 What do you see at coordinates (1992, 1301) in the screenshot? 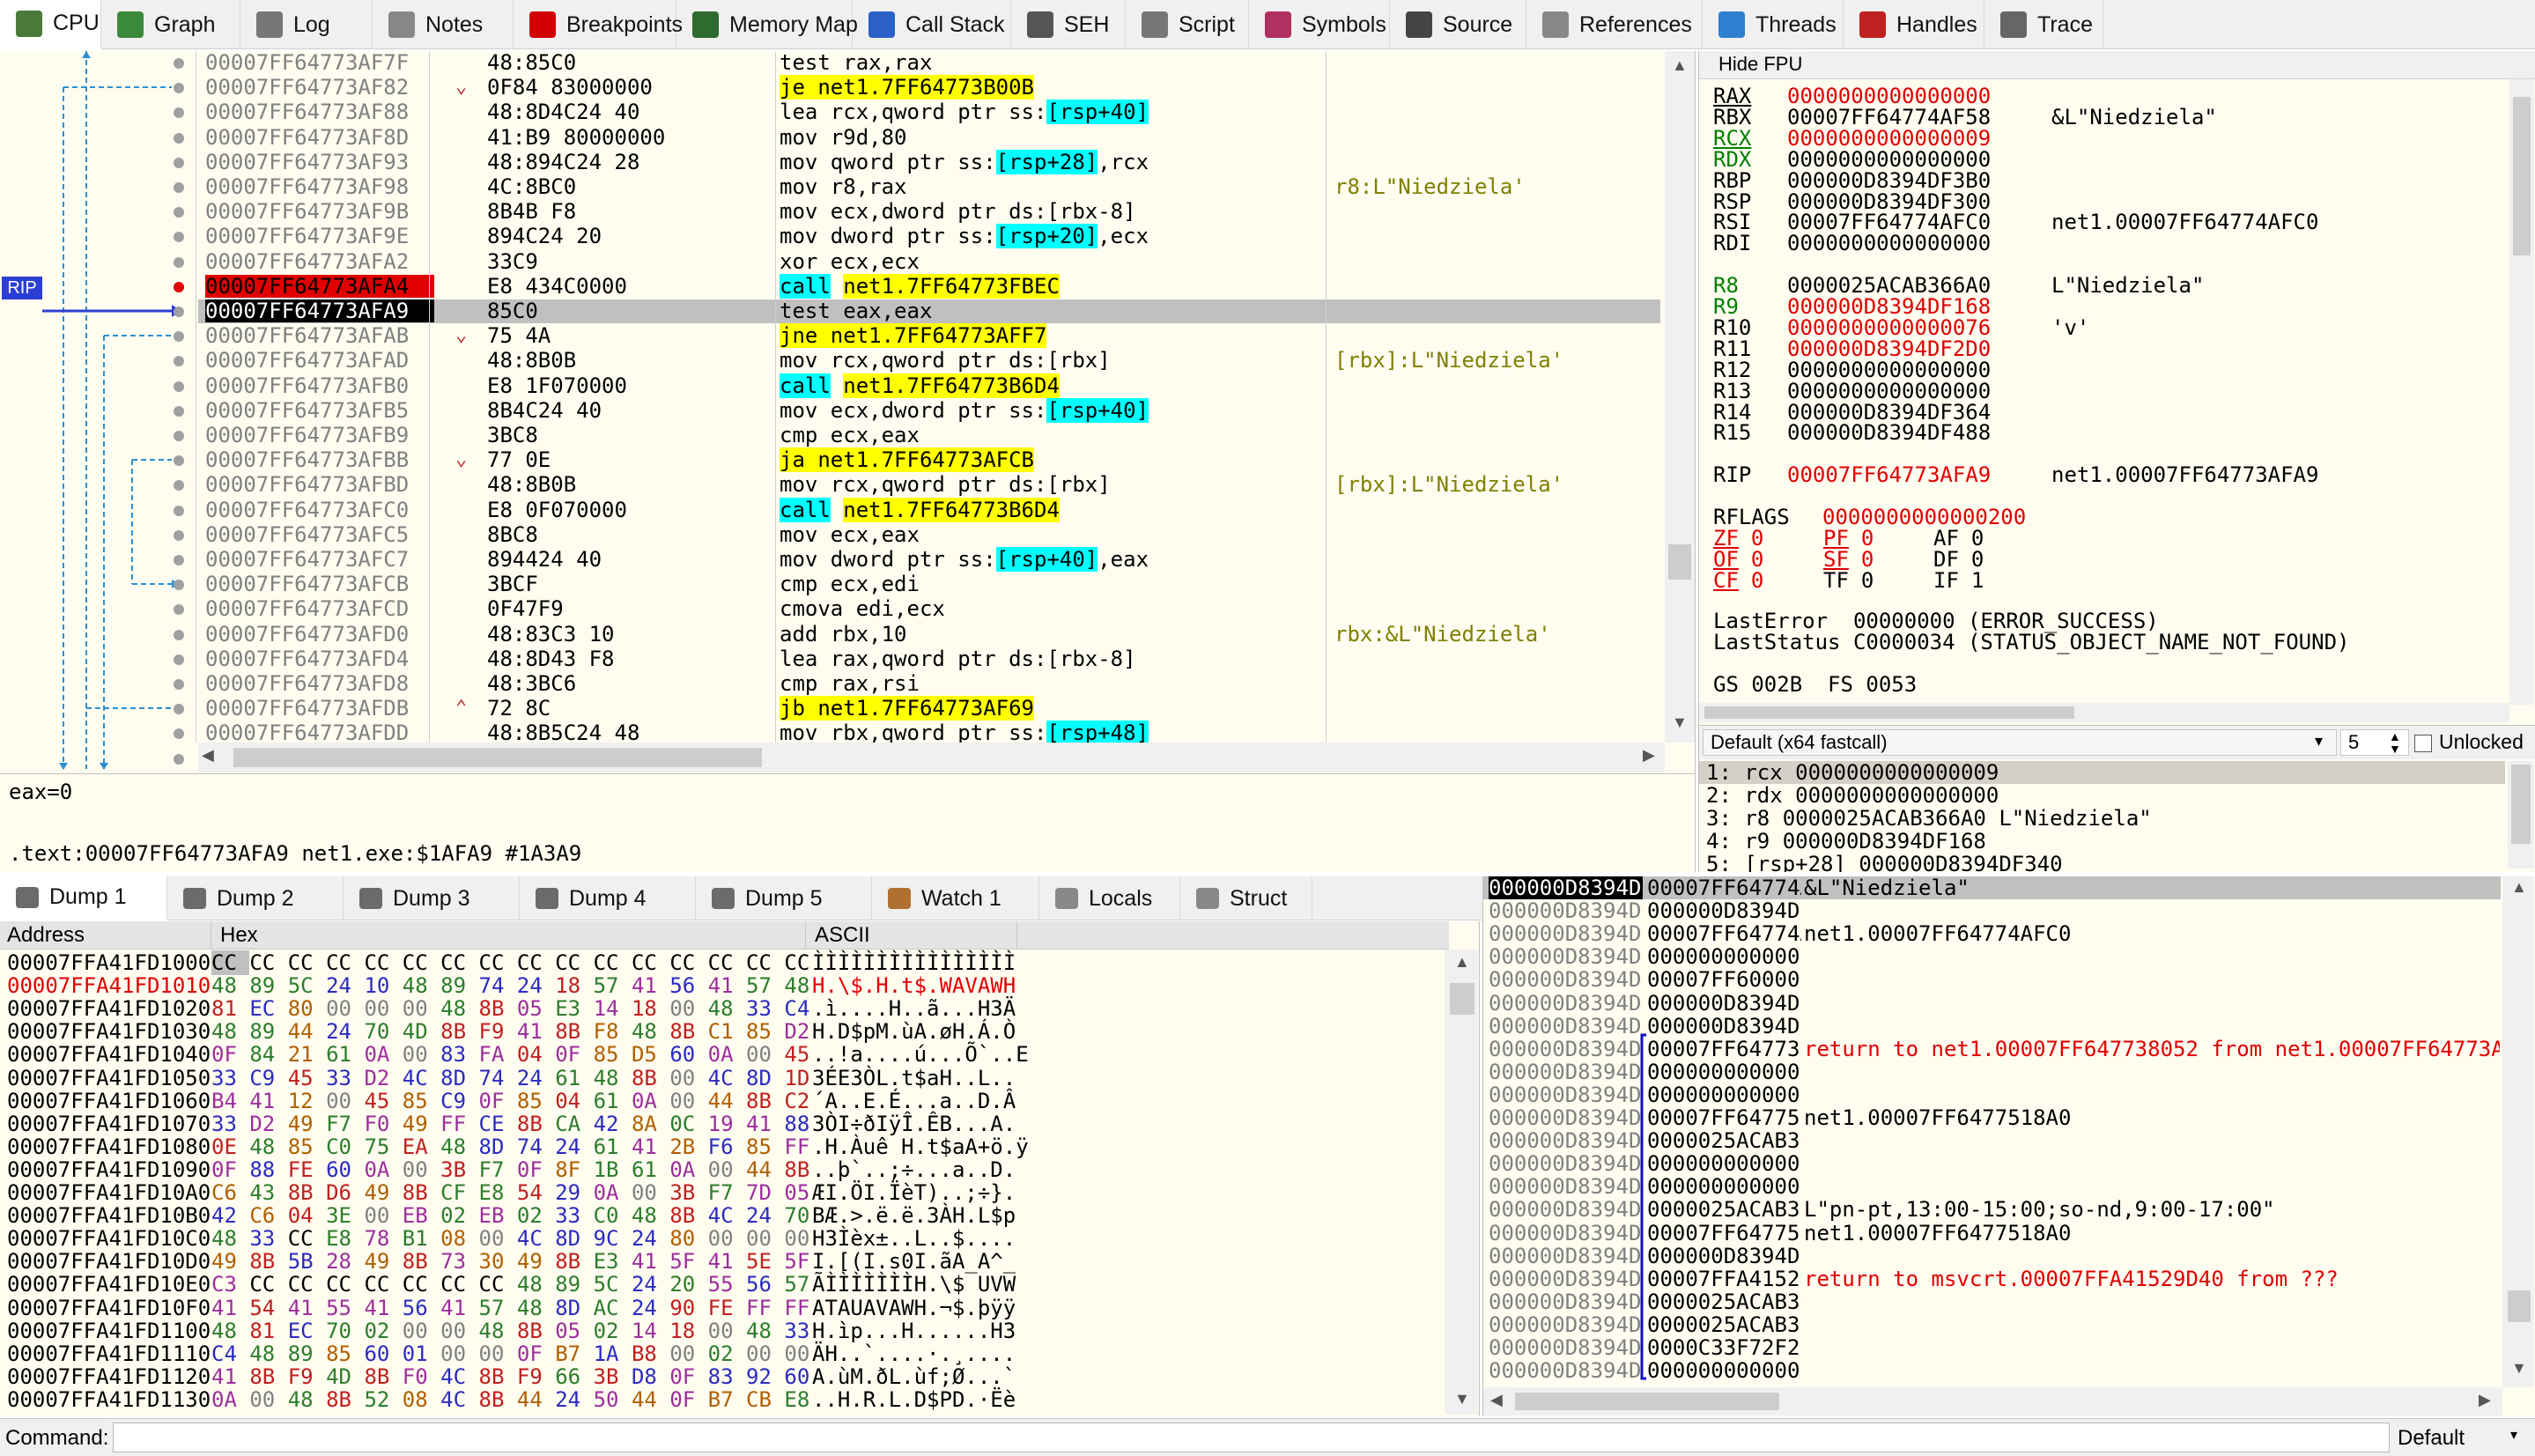
I see `stack-row: 000000D8394DF3900000025ACAB36400` at bounding box center [1992, 1301].